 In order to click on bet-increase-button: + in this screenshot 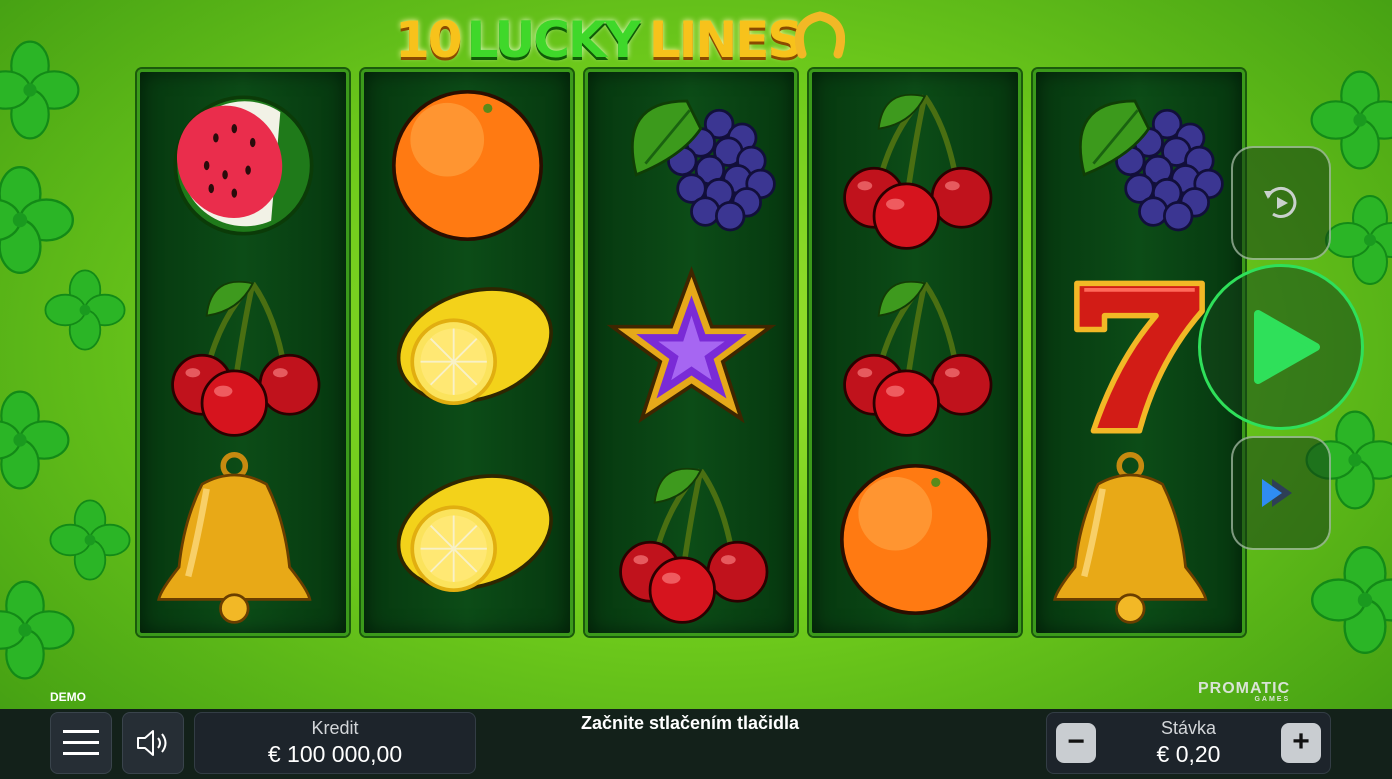, I will do `click(1301, 743)`.